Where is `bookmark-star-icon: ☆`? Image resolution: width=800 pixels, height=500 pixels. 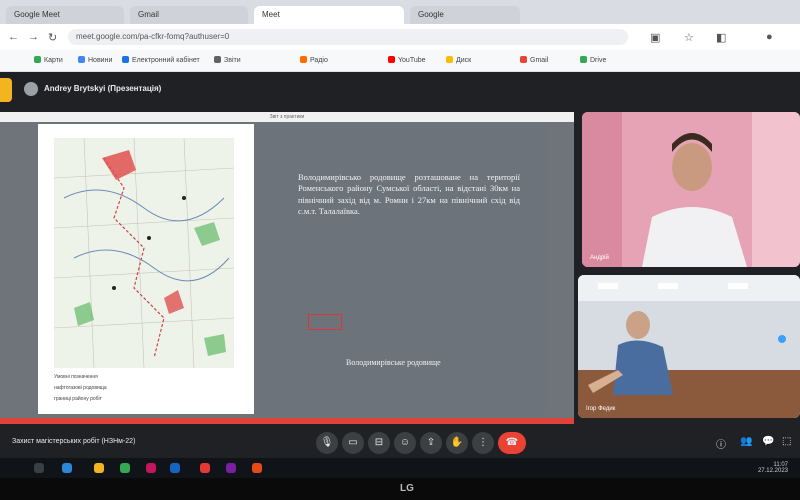
bookmark-star-icon: ☆ is located at coordinates (689, 37).